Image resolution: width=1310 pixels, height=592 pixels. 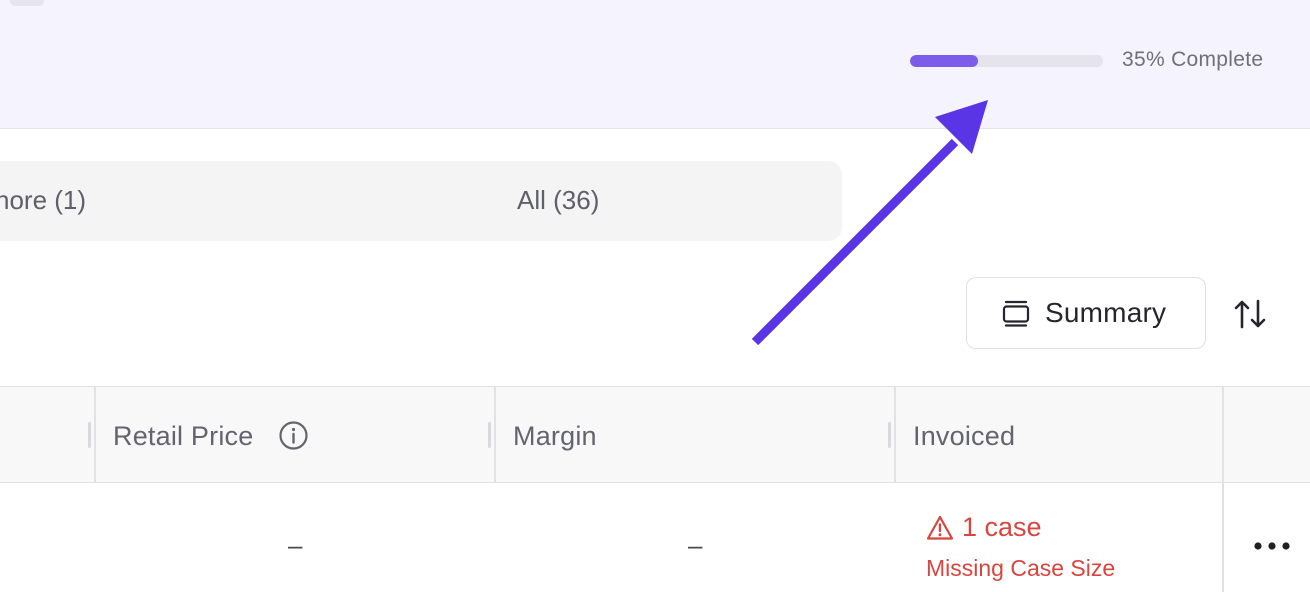 I want to click on more-horizontal-icon, so click(x=1272, y=546).